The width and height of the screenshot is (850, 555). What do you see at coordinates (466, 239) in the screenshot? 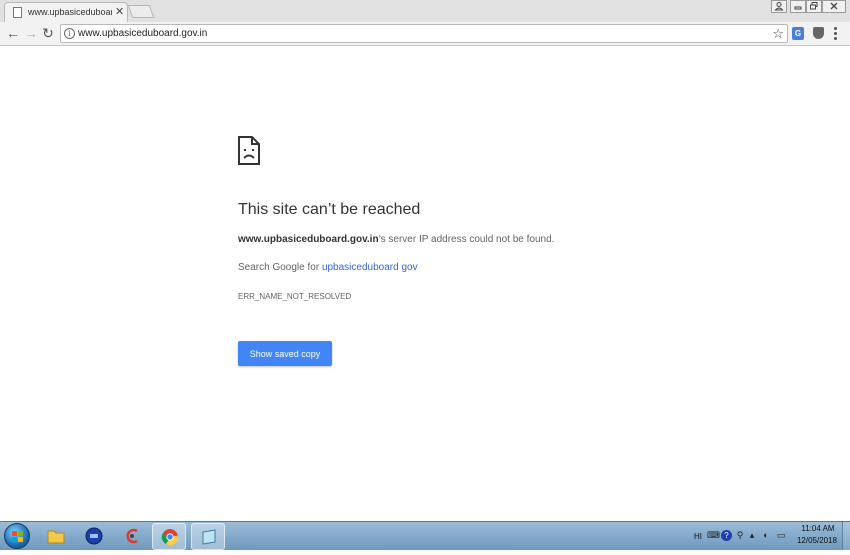
I see `error-description-text: ’s server IP address could not be found.` at bounding box center [466, 239].